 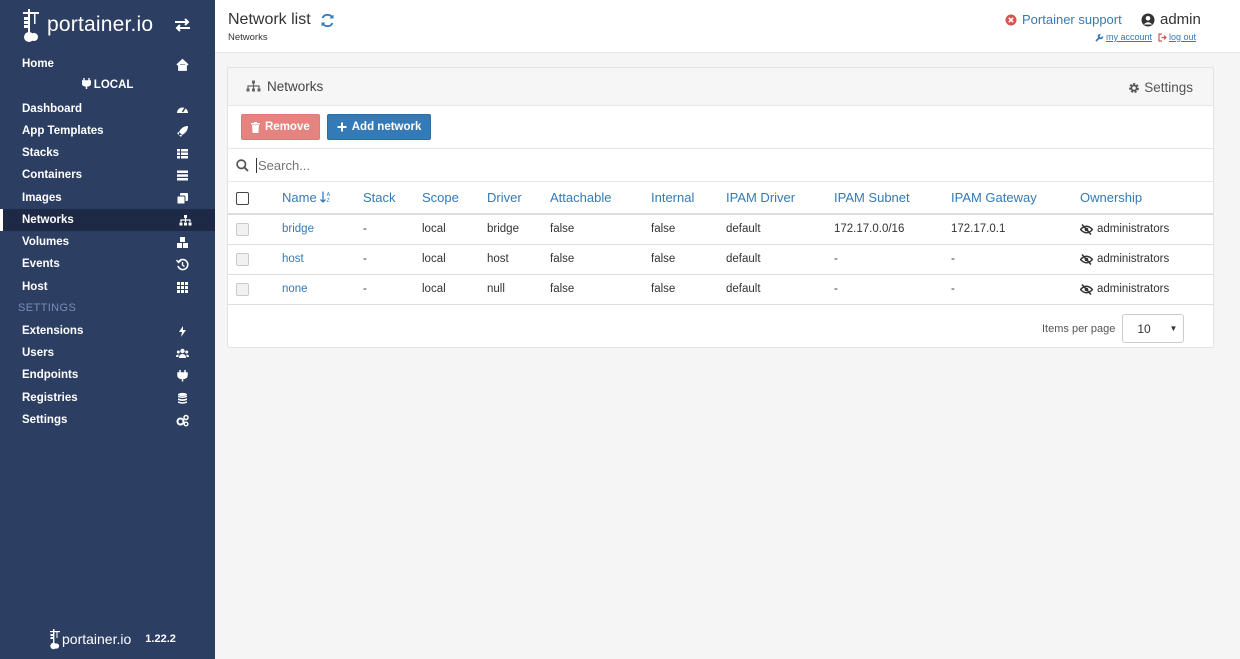 I want to click on page-title: Network list, so click(x=281, y=20).